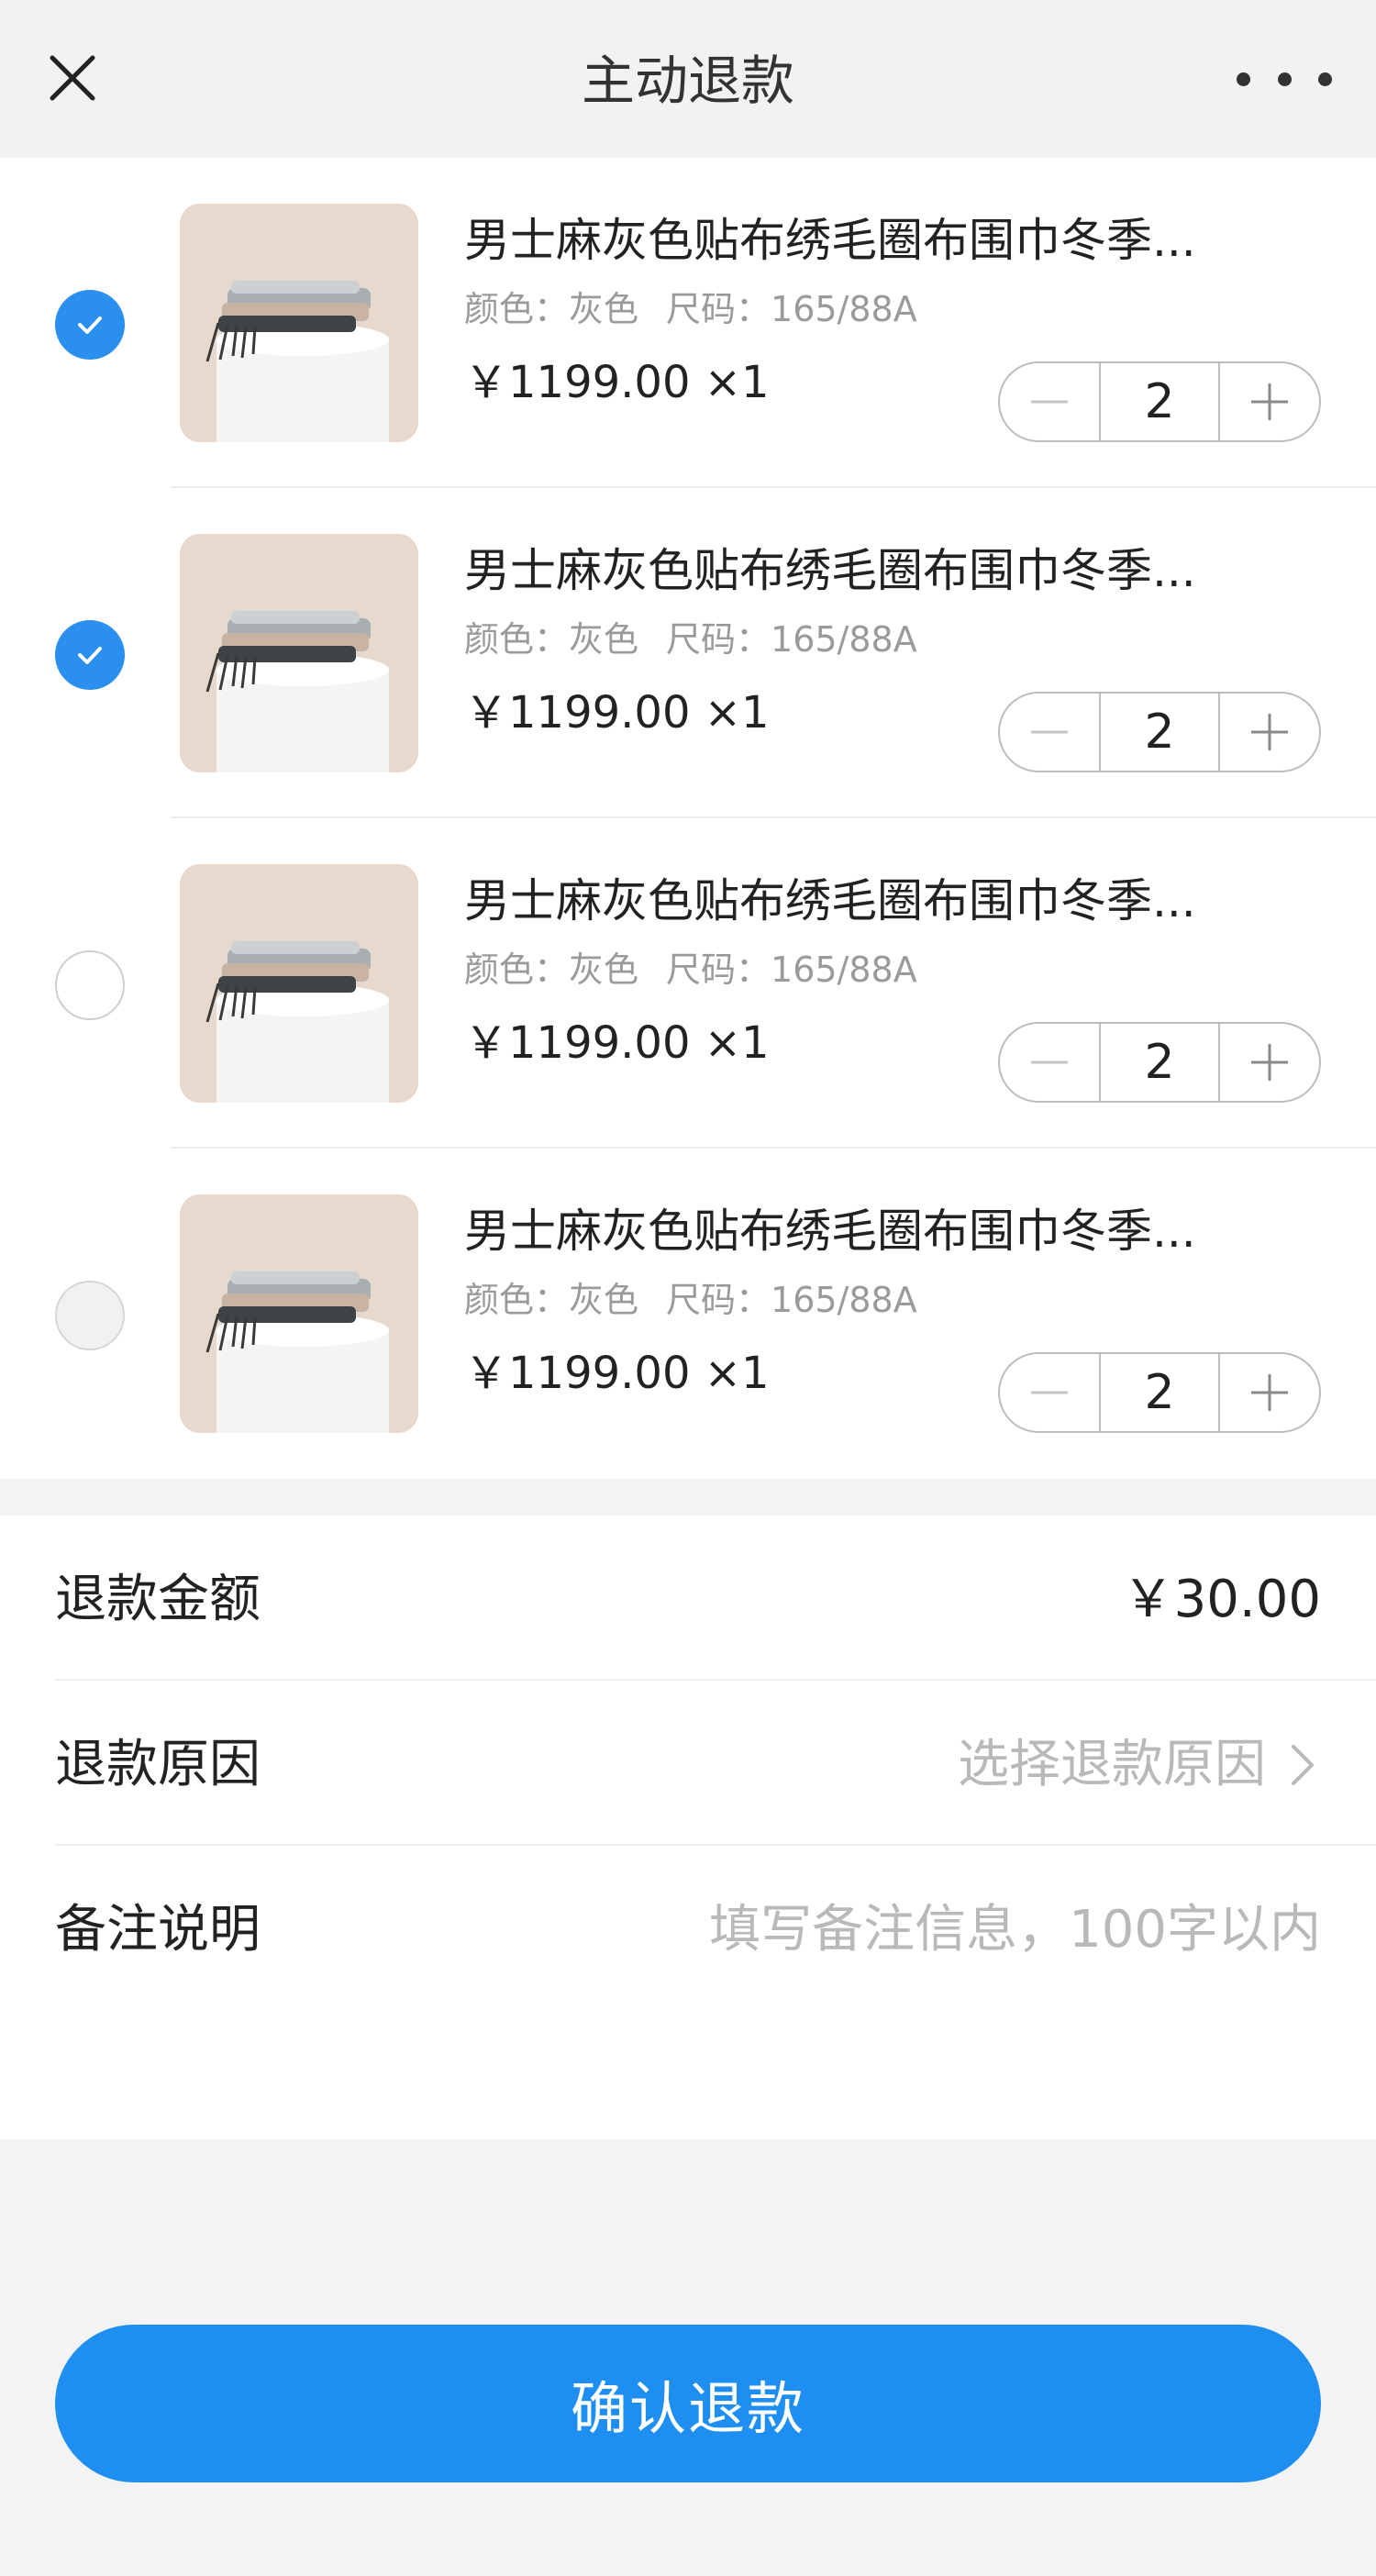 Image resolution: width=1376 pixels, height=2576 pixels. I want to click on refund-note-row: 备注说明 填写备注信息，100字以内, so click(688, 1928).